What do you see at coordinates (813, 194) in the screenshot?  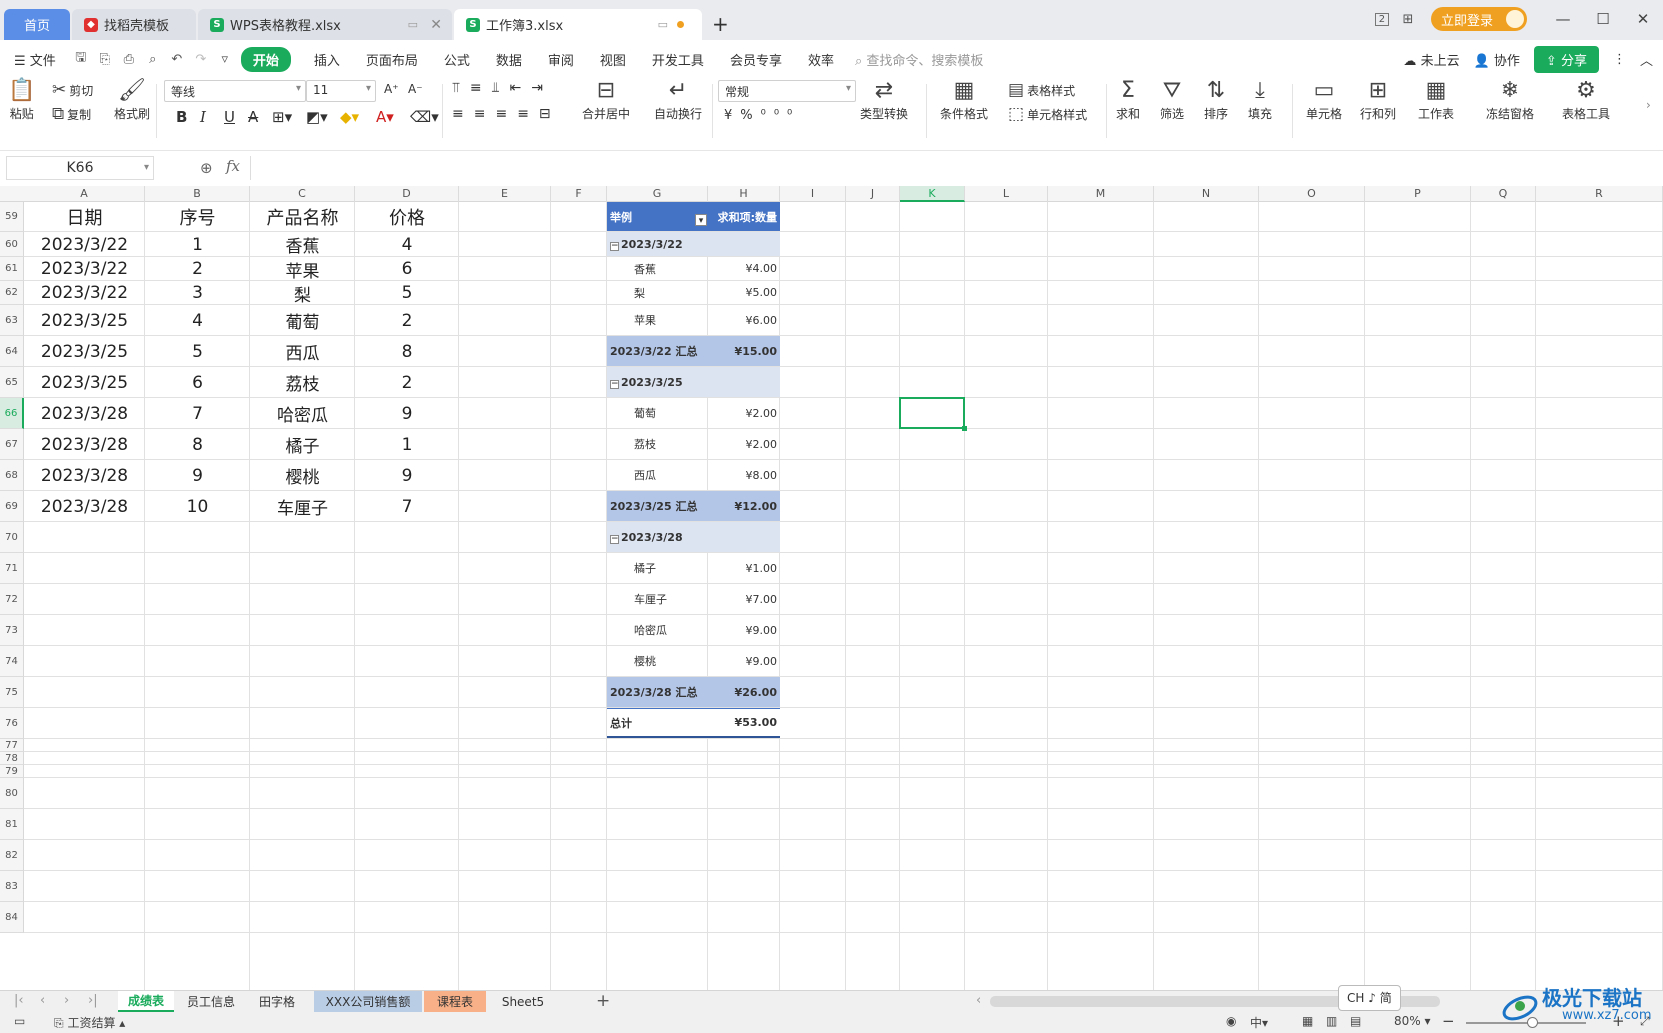 I see `column-header-I: I` at bounding box center [813, 194].